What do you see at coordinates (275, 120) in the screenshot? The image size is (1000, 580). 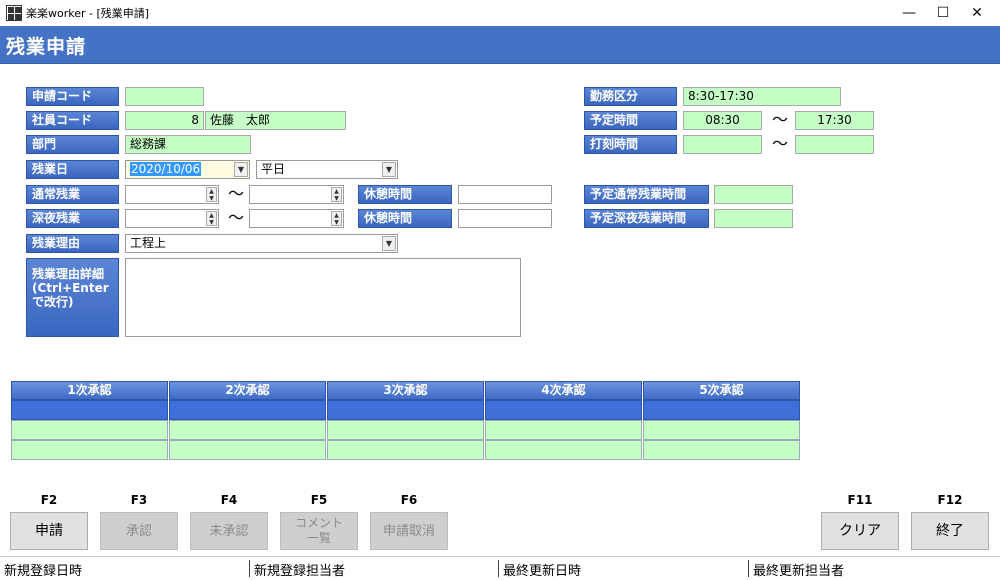 I see `employee-name-field: 佐藤 太郎` at bounding box center [275, 120].